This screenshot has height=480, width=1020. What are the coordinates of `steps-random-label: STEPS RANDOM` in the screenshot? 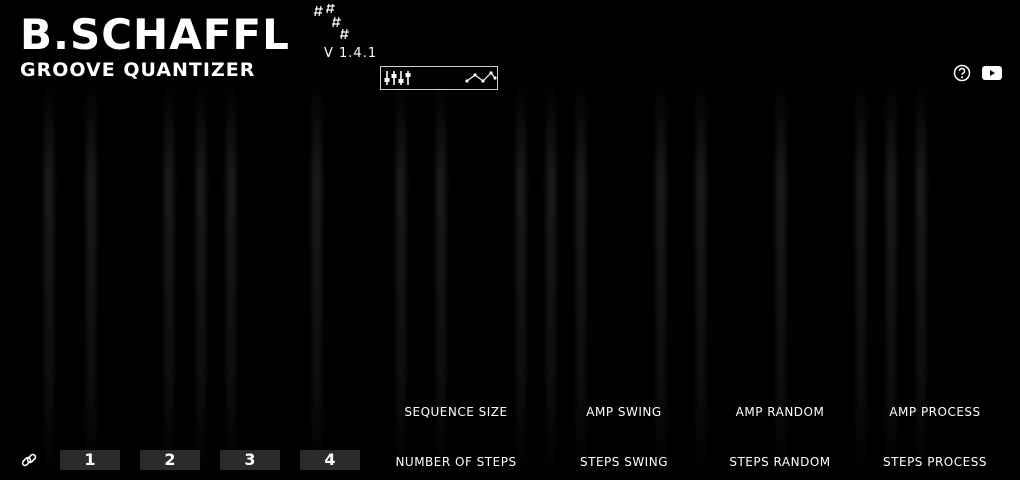 It's located at (780, 462).